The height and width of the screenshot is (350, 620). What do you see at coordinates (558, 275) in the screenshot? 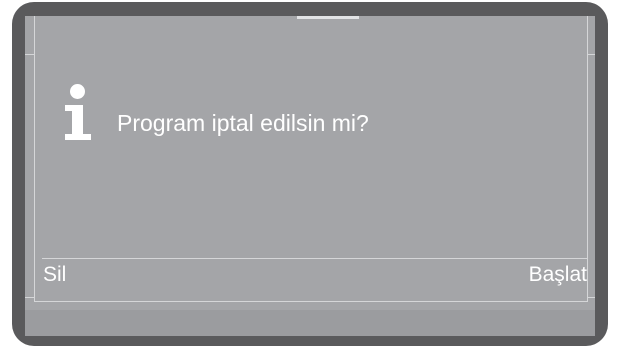
I see `start-softkey: Başlat` at bounding box center [558, 275].